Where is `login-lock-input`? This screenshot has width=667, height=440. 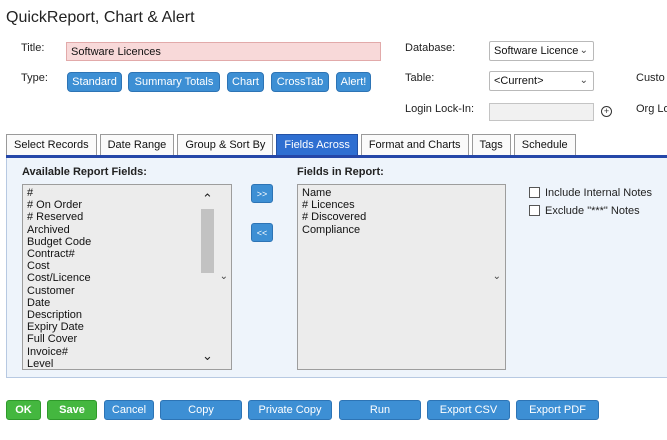 login-lock-input is located at coordinates (541, 112).